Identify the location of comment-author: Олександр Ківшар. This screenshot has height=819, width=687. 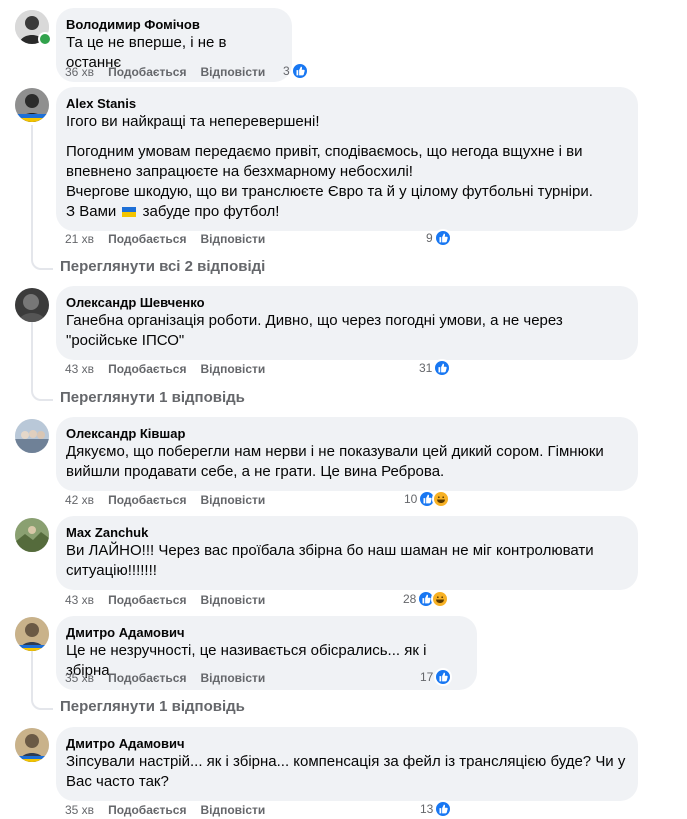
(346, 433).